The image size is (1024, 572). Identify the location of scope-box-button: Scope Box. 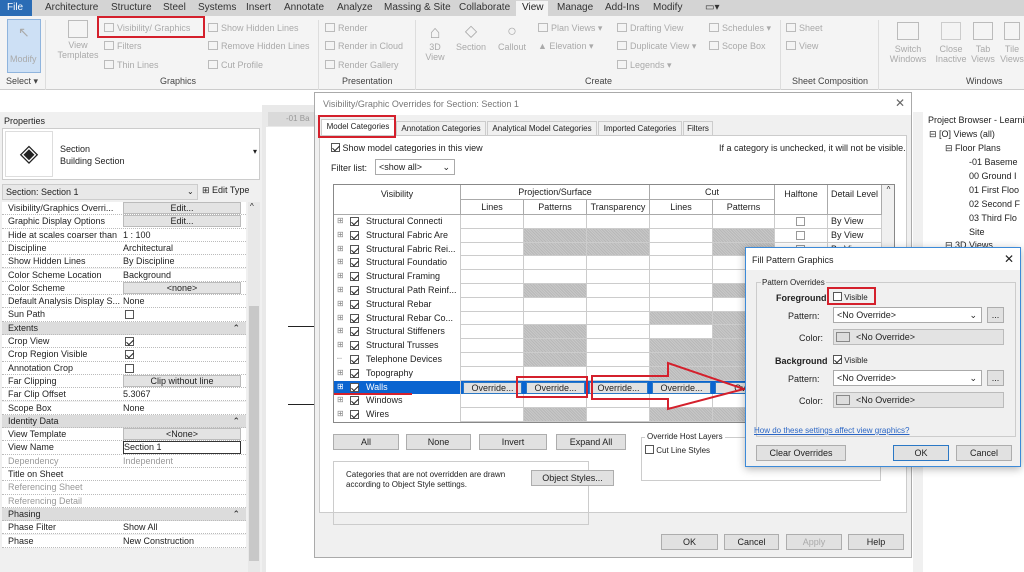
(737, 46).